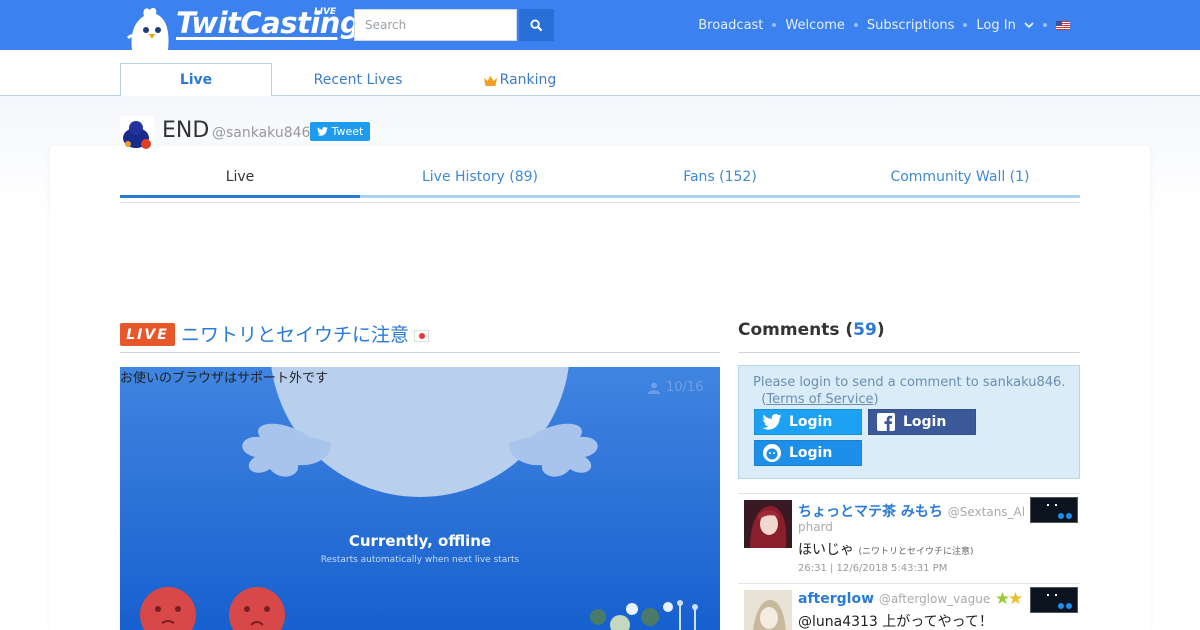 This screenshot has height=630, width=1200. Describe the element at coordinates (720, 178) in the screenshot. I see `profile-tab-fans: Fans (152)` at that location.